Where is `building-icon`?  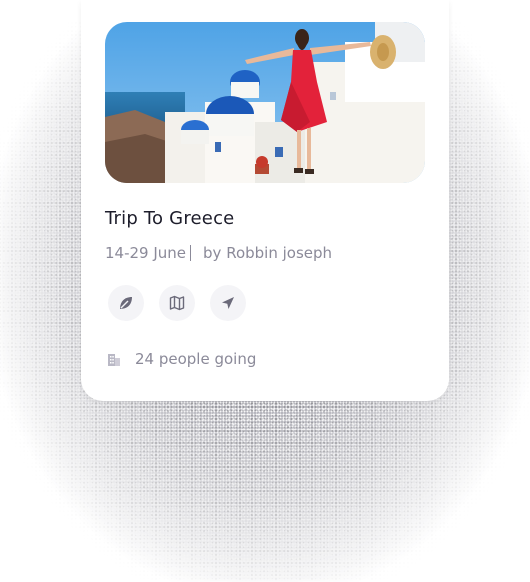
building-icon is located at coordinates (114, 359).